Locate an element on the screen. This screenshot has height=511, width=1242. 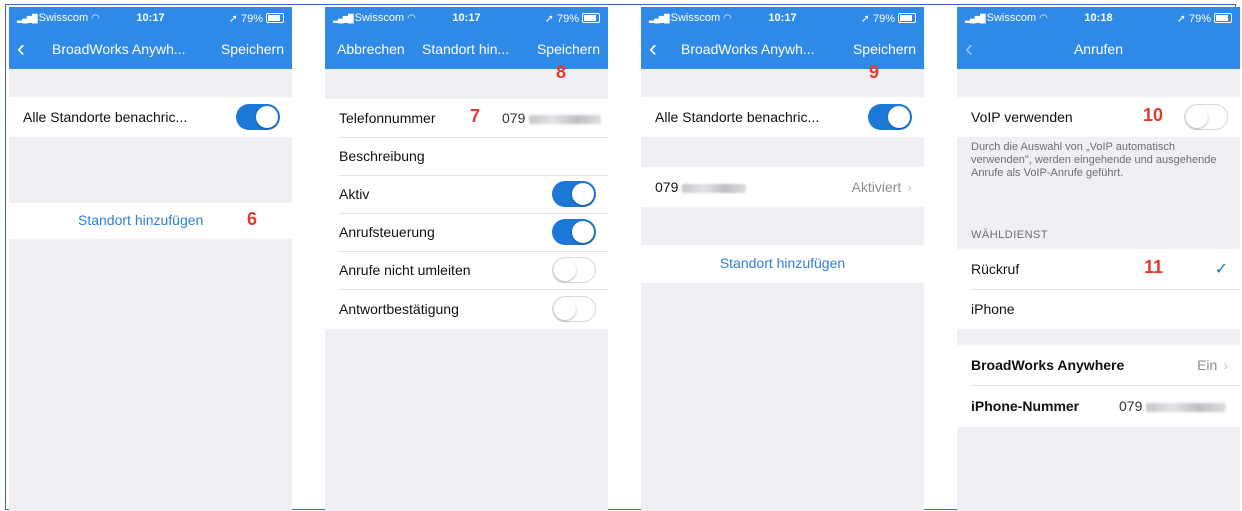
do-not-forward-label: Anrufe nicht umleiten is located at coordinates (405, 270).